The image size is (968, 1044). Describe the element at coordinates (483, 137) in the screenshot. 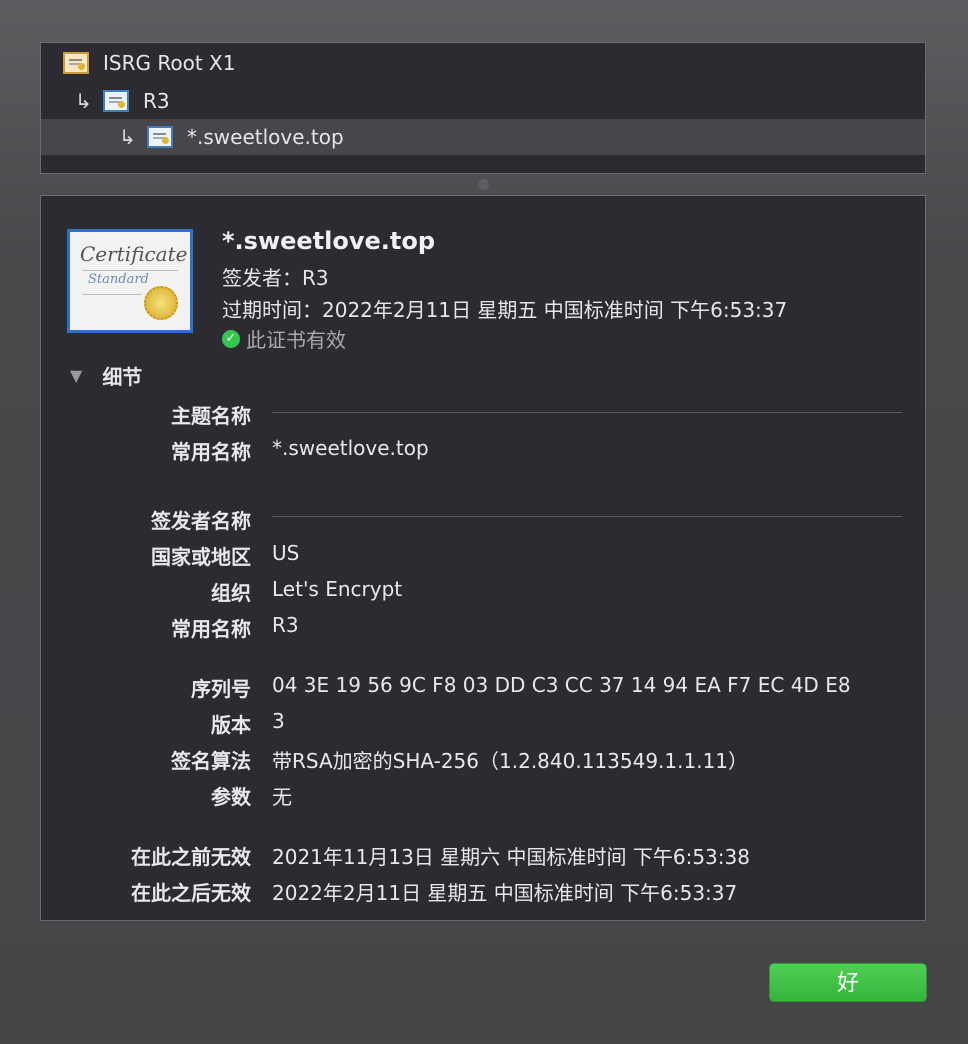

I see `chain-item-sweetlove: ↳ *.sweetlove.top` at that location.